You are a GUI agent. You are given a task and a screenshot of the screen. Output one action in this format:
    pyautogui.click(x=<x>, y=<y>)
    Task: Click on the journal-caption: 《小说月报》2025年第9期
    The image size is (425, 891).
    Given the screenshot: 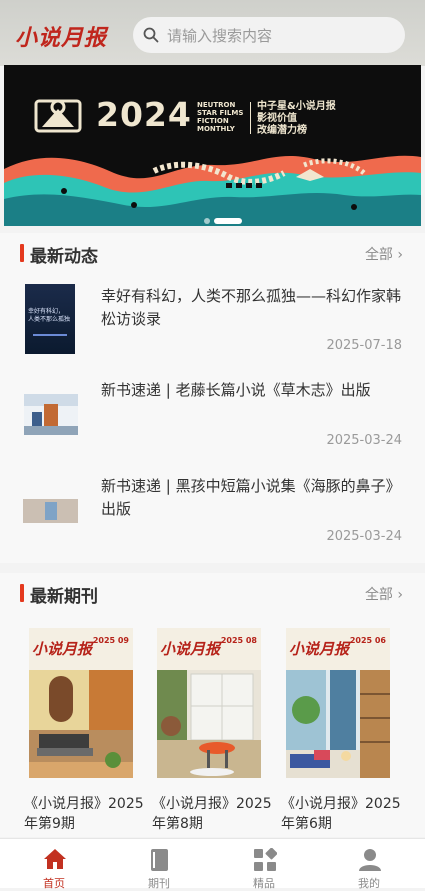 What is the action you would take?
    pyautogui.click(x=84, y=814)
    